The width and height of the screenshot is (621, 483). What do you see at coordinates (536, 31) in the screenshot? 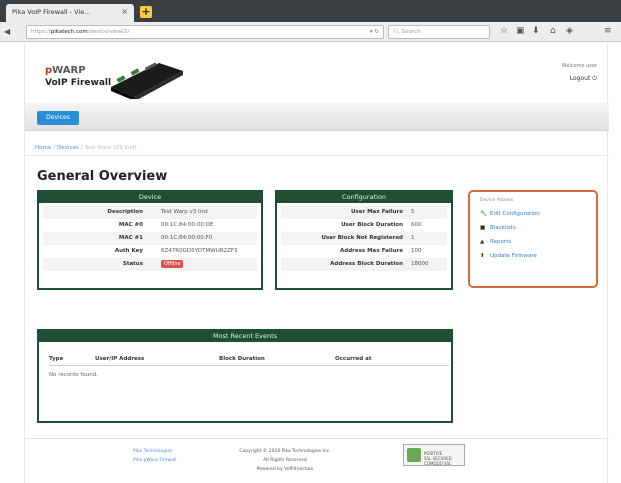
I see `download-icon: ⬇` at bounding box center [536, 31].